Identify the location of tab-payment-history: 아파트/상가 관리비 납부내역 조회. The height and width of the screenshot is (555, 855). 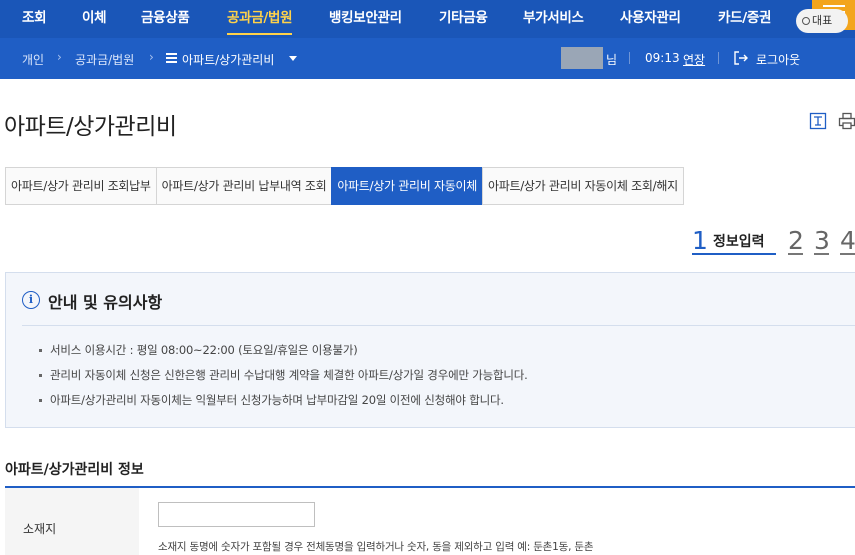
(243, 186).